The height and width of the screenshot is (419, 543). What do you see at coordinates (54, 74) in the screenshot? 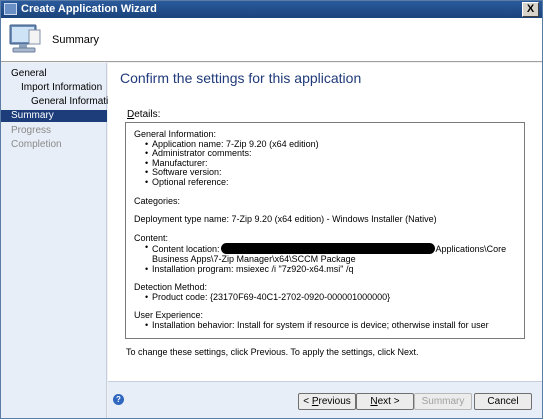
I see `nav-item-general: General` at bounding box center [54, 74].